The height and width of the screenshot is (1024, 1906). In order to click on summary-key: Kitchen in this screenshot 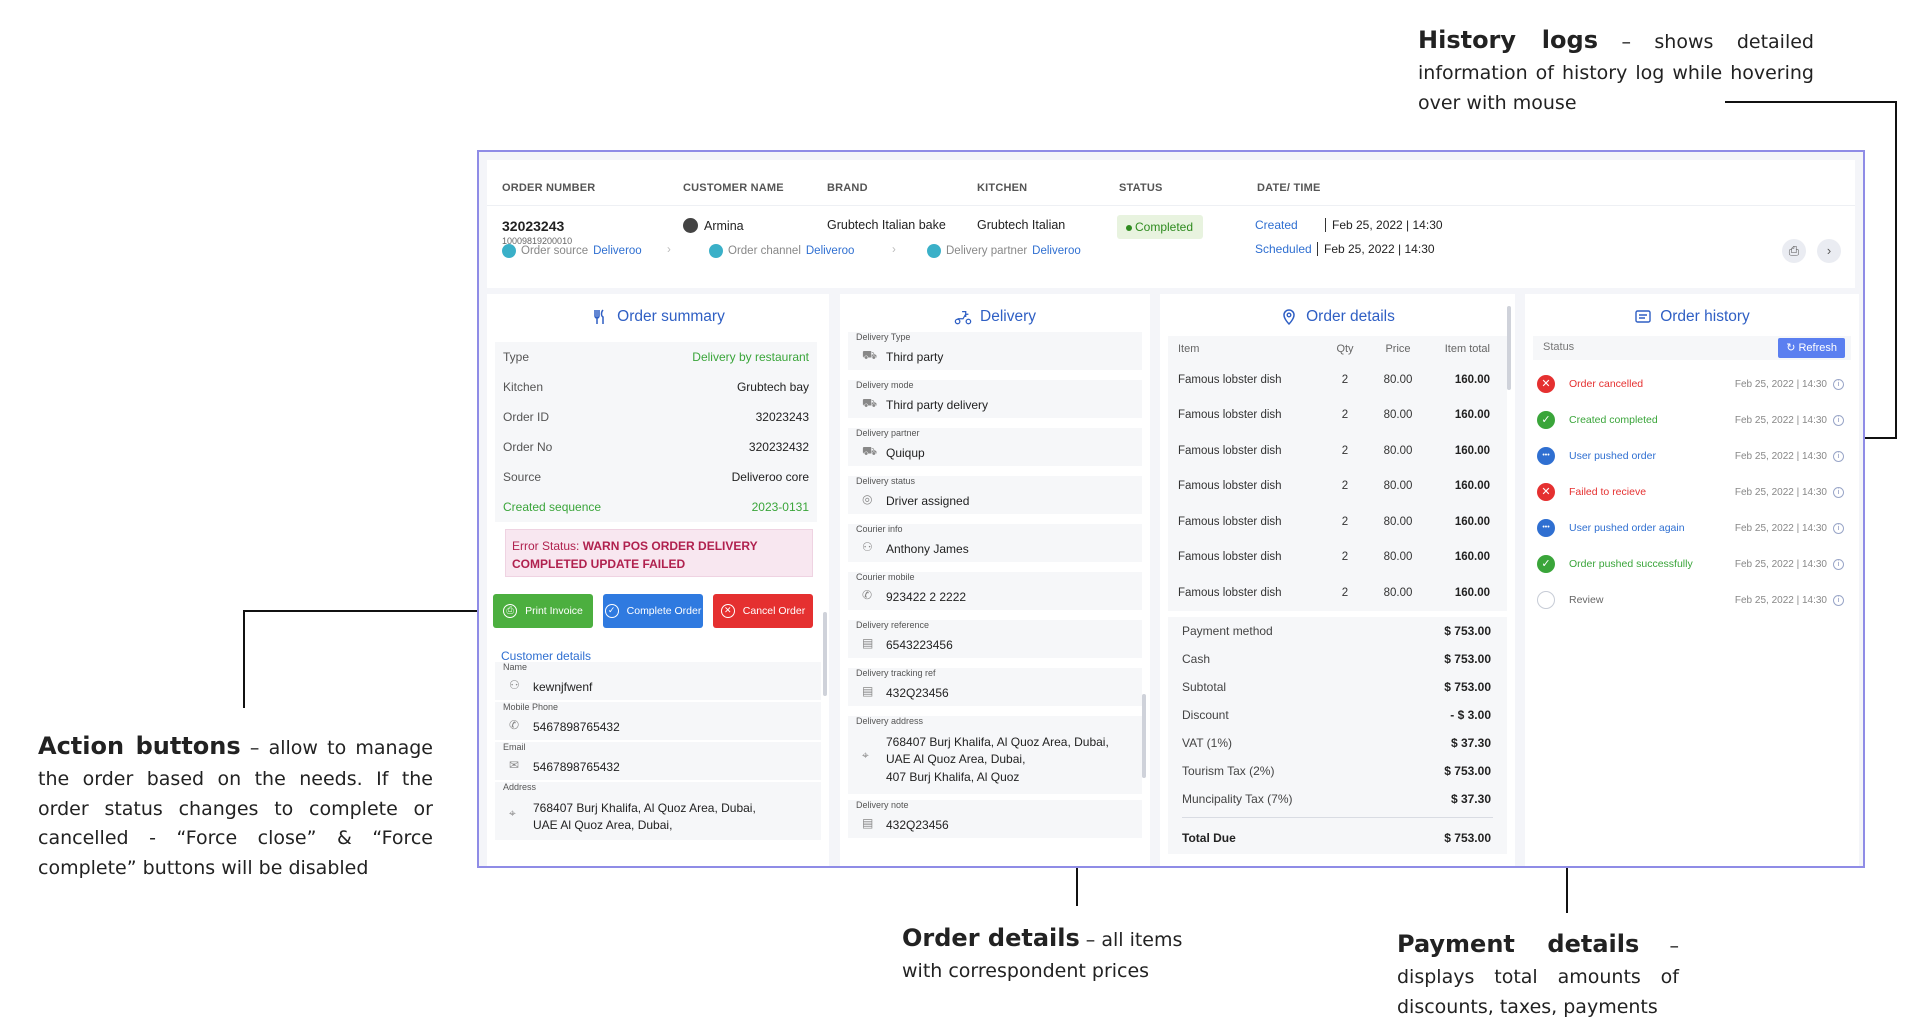, I will do `click(523, 387)`.